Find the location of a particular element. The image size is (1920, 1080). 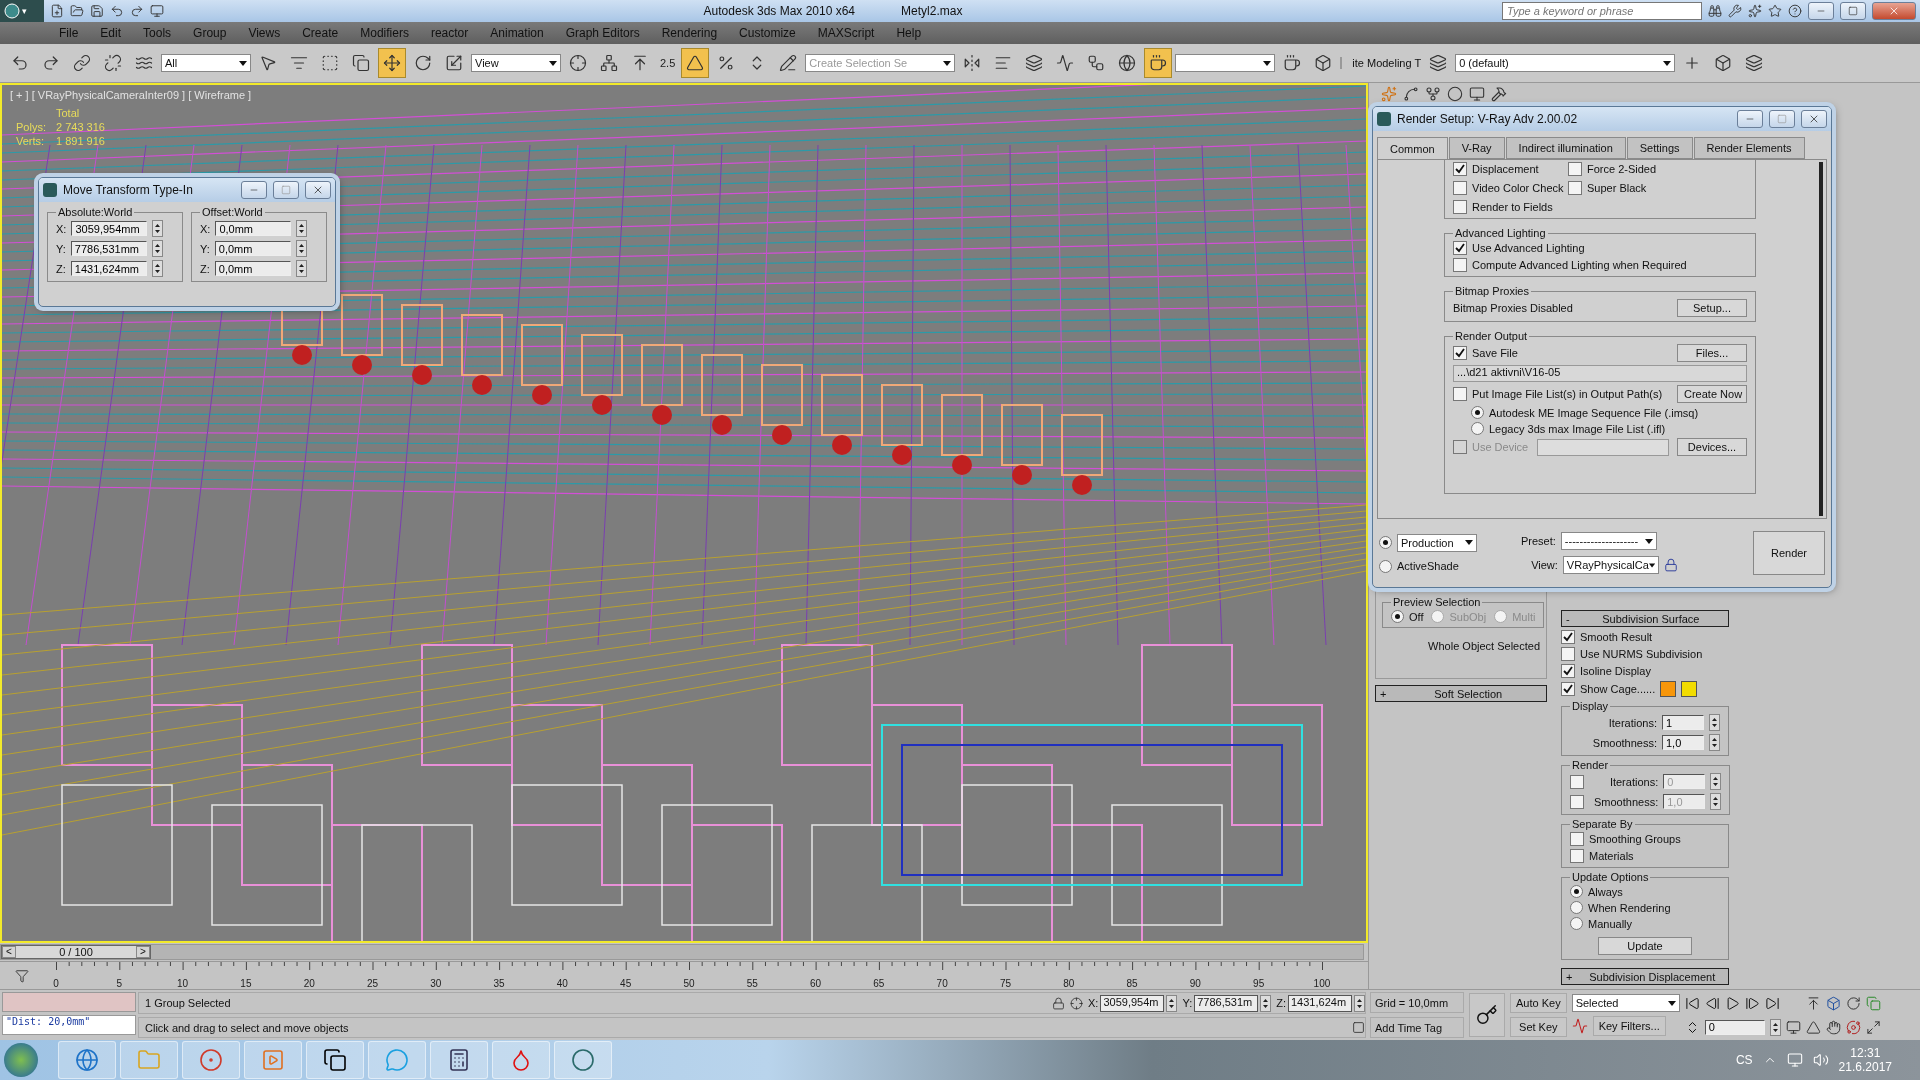

save-icon is located at coordinates (97, 11).